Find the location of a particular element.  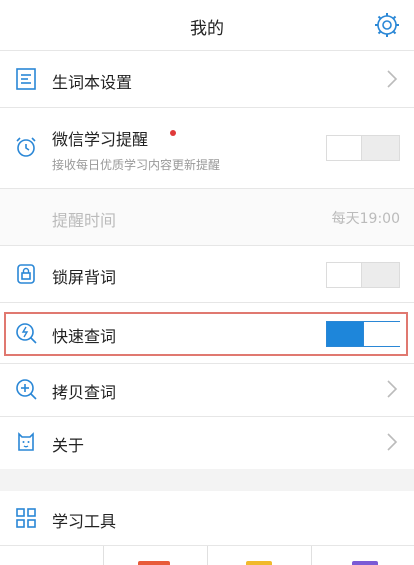

reminder-time-value: 每天19:00 is located at coordinates (365, 219).